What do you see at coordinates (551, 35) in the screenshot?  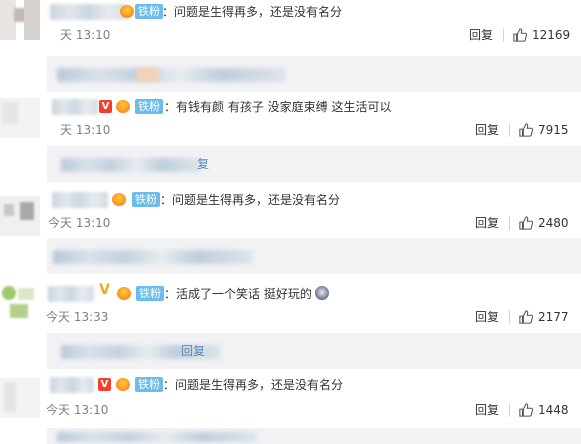 I see `like-count: 12169` at bounding box center [551, 35].